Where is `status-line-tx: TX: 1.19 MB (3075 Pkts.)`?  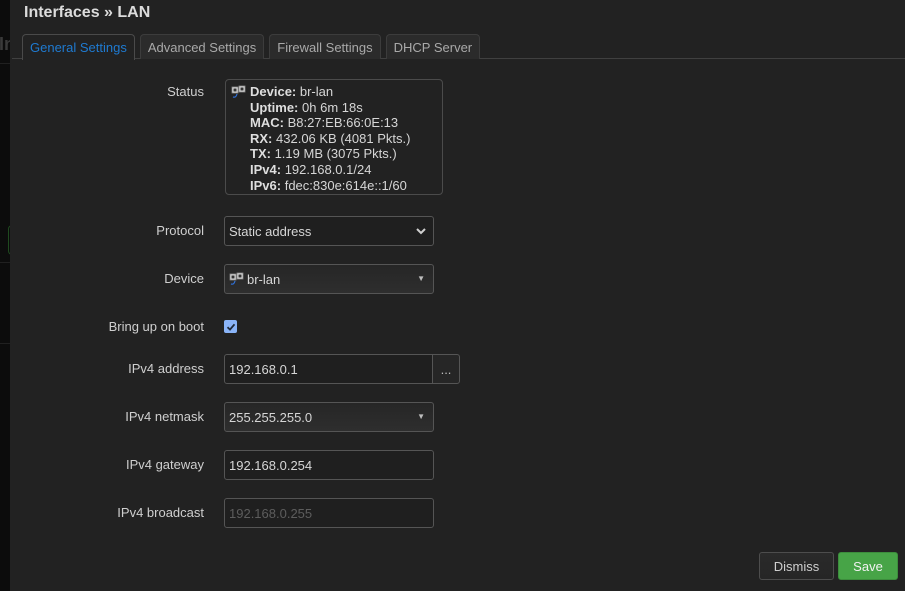
status-line-tx: TX: 1.19 MB (3075 Pkts.) is located at coordinates (323, 154).